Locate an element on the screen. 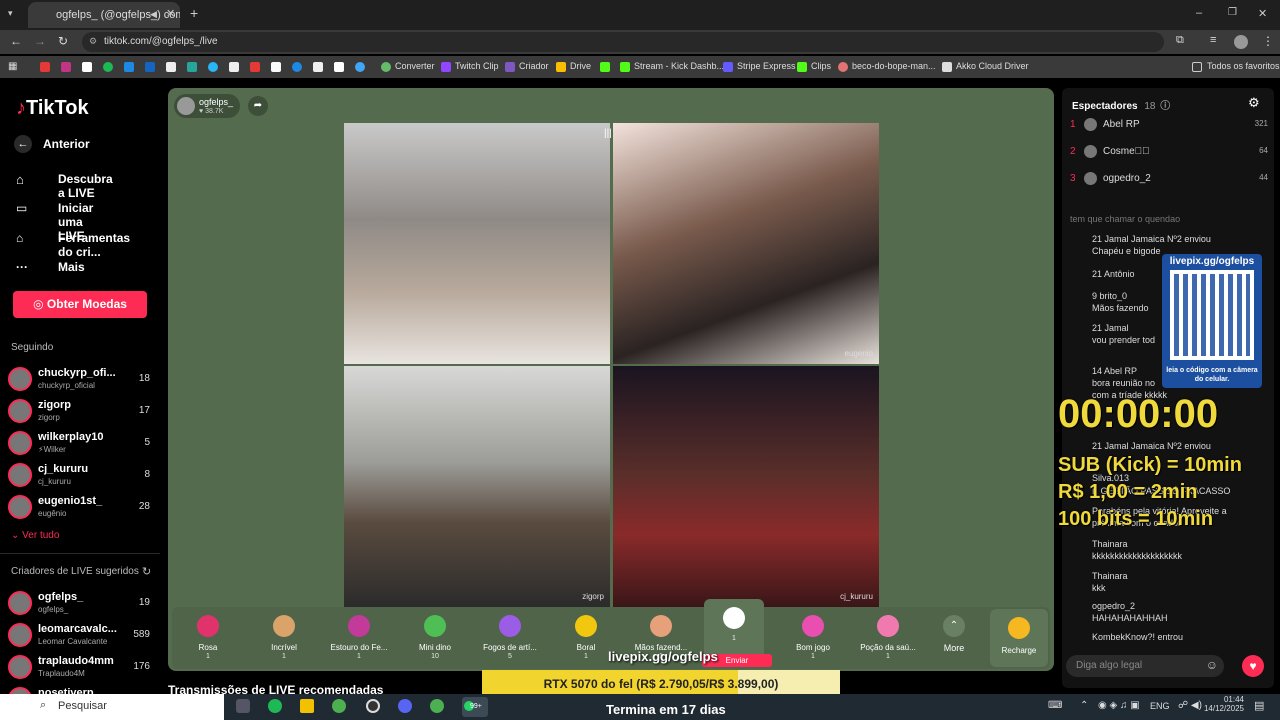  nav-discover-live: ⌂ Descubra a LIVE is located at coordinates (64, 186).